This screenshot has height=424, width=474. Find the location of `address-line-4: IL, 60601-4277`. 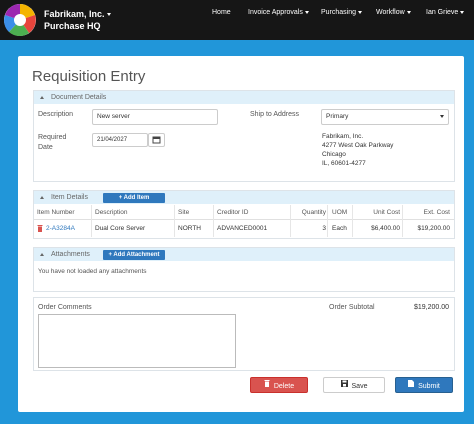

address-line-4: IL, 60601-4277 is located at coordinates (344, 163).